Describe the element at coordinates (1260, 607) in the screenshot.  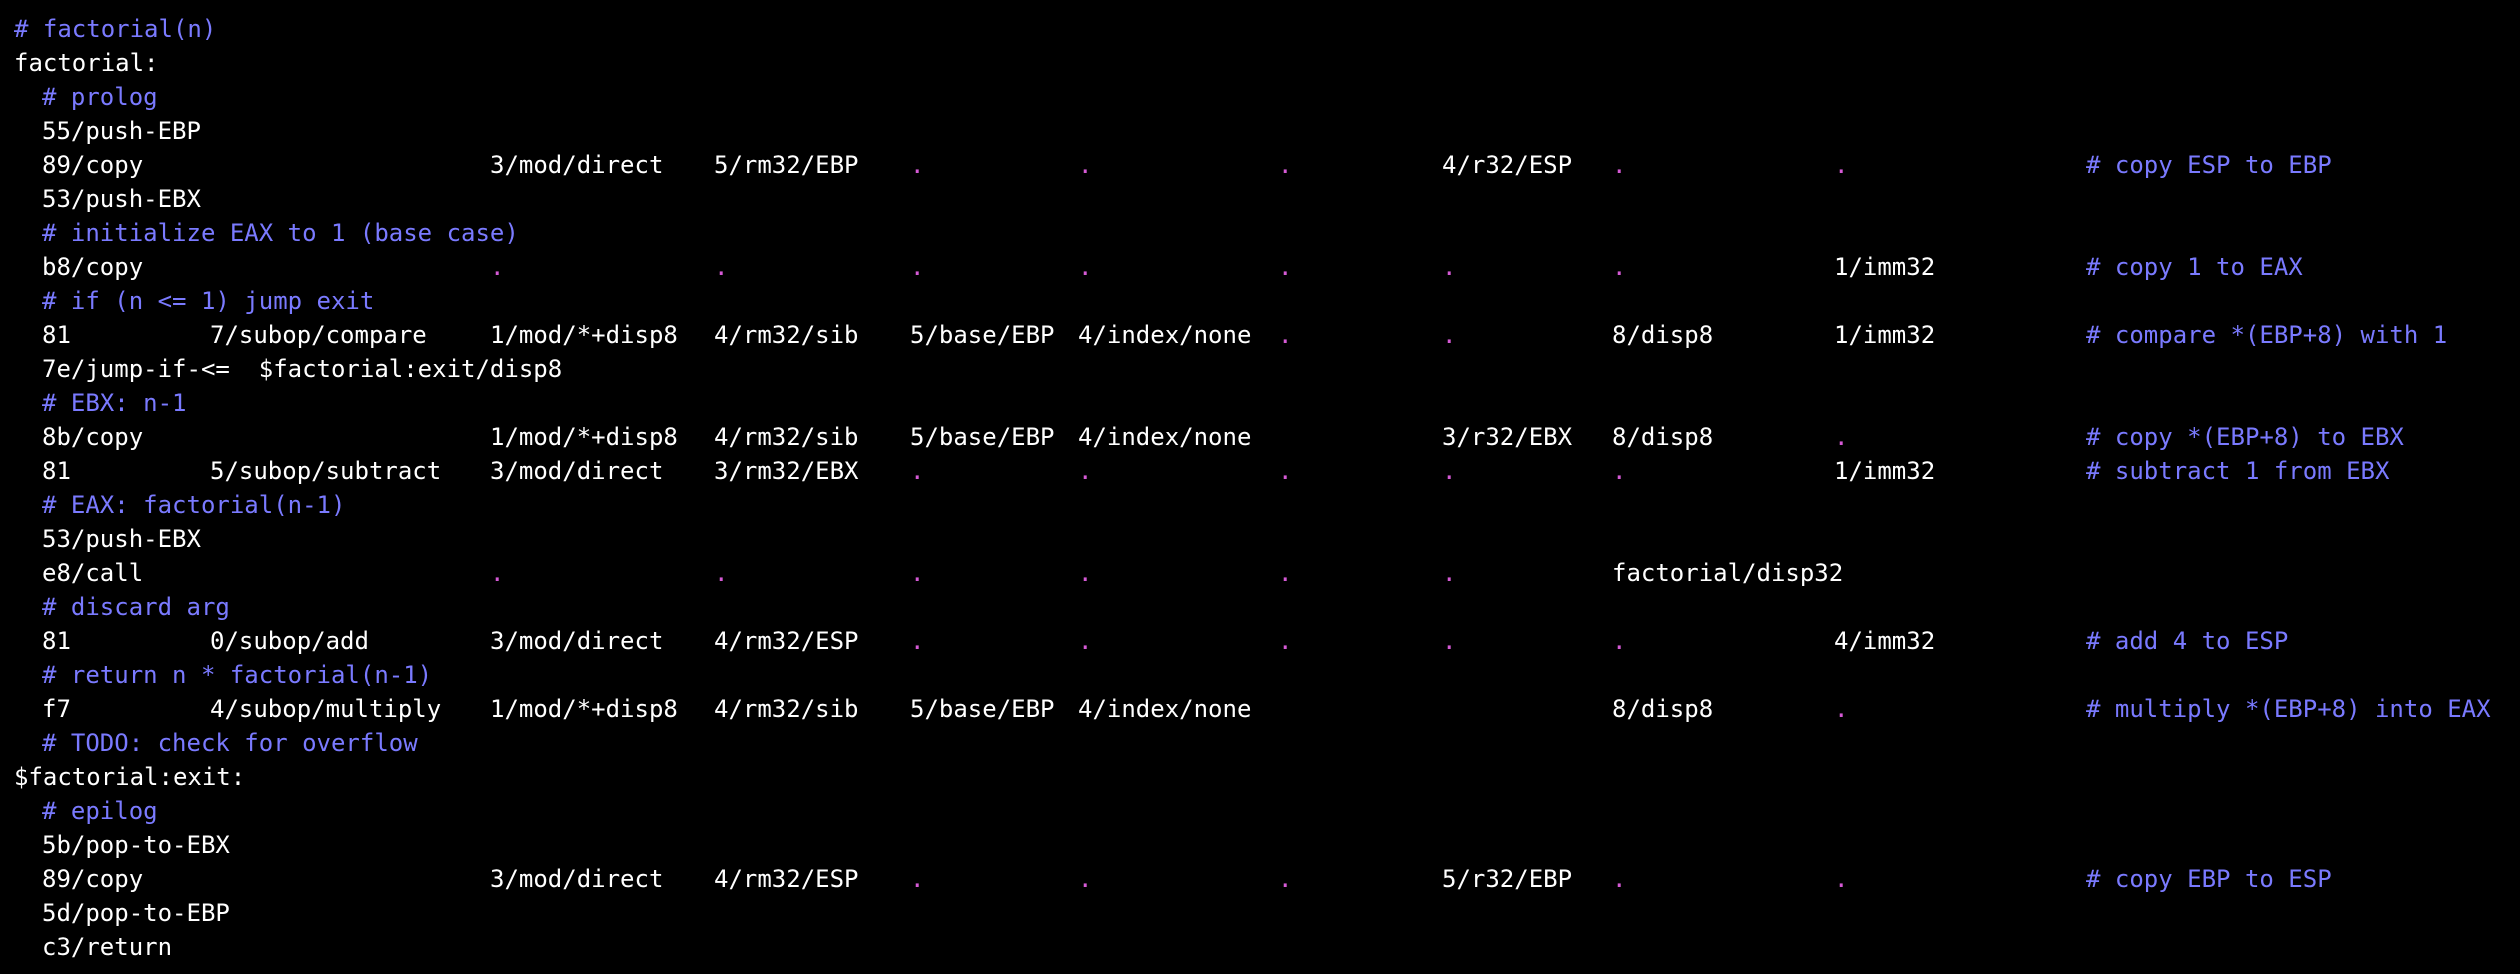
I see `code-line: # discard arg` at that location.